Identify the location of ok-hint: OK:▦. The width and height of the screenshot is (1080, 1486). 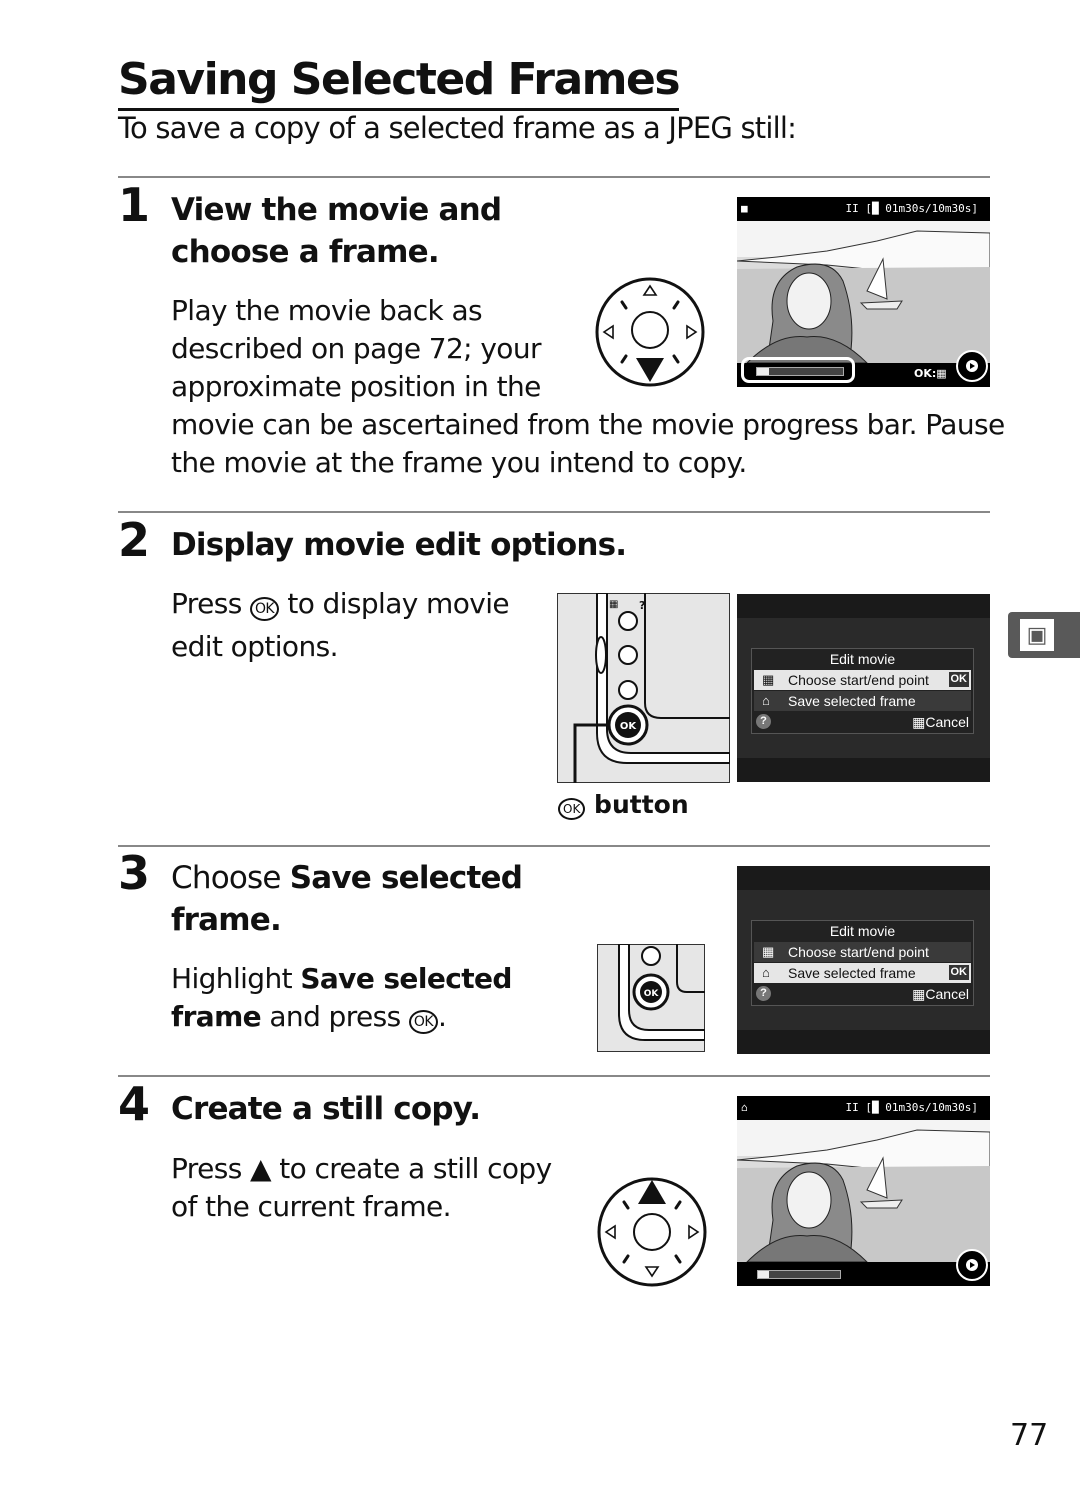
(930, 373).